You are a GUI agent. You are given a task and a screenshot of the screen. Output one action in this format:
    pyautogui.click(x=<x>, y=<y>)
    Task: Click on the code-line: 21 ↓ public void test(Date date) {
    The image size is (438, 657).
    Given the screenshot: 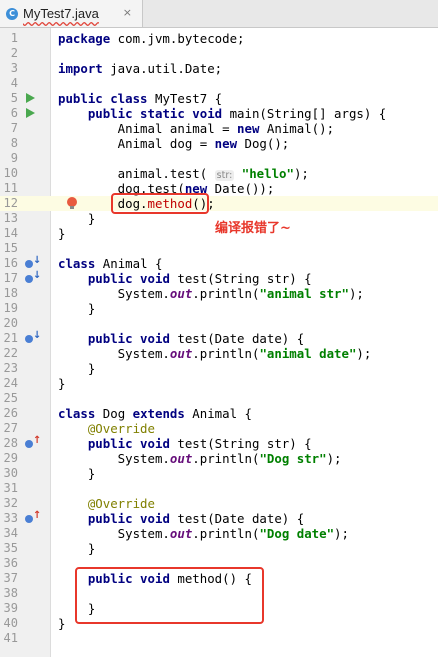 What is the action you would take?
    pyautogui.click(x=219, y=338)
    